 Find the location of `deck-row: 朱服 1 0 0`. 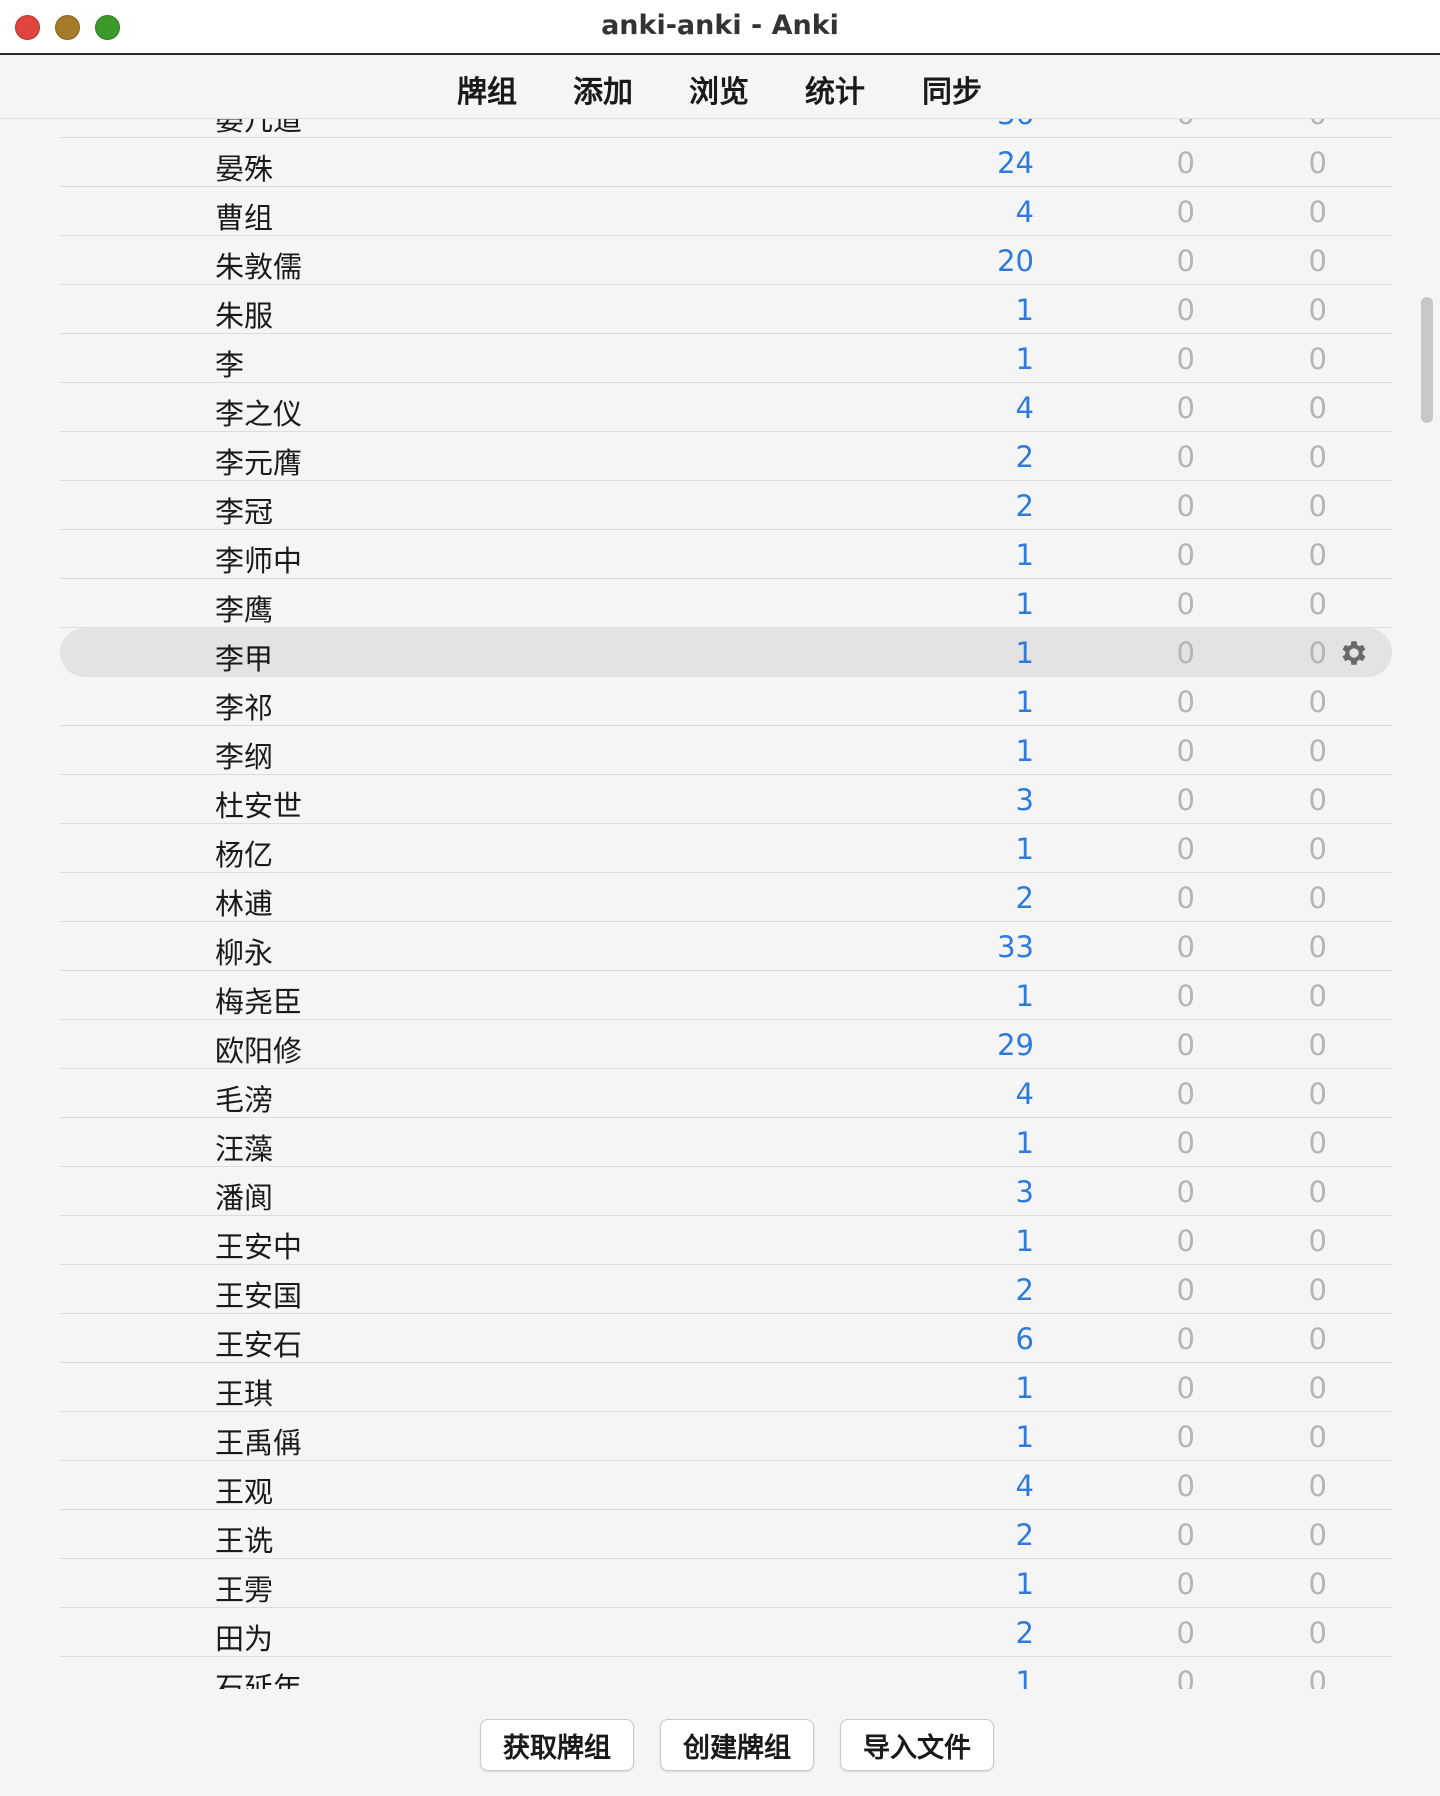

deck-row: 朱服 1 0 0 is located at coordinates (726, 309).